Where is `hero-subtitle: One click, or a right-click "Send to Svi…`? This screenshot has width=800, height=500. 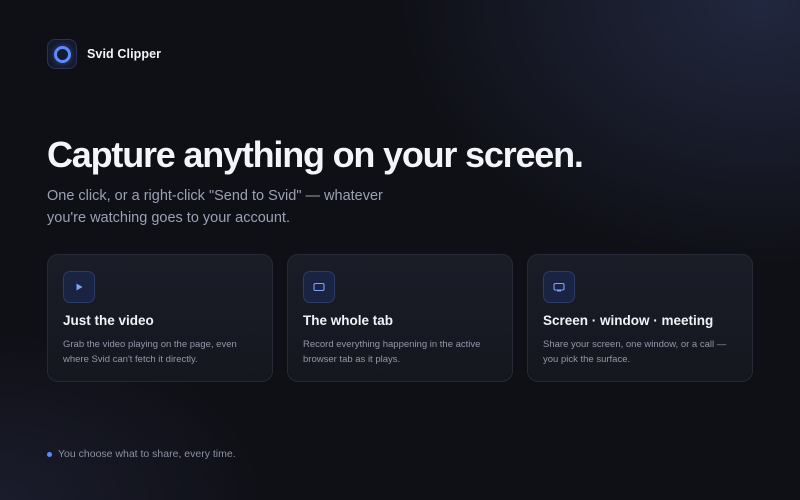 hero-subtitle: One click, or a right-click "Send to Svi… is located at coordinates (215, 207).